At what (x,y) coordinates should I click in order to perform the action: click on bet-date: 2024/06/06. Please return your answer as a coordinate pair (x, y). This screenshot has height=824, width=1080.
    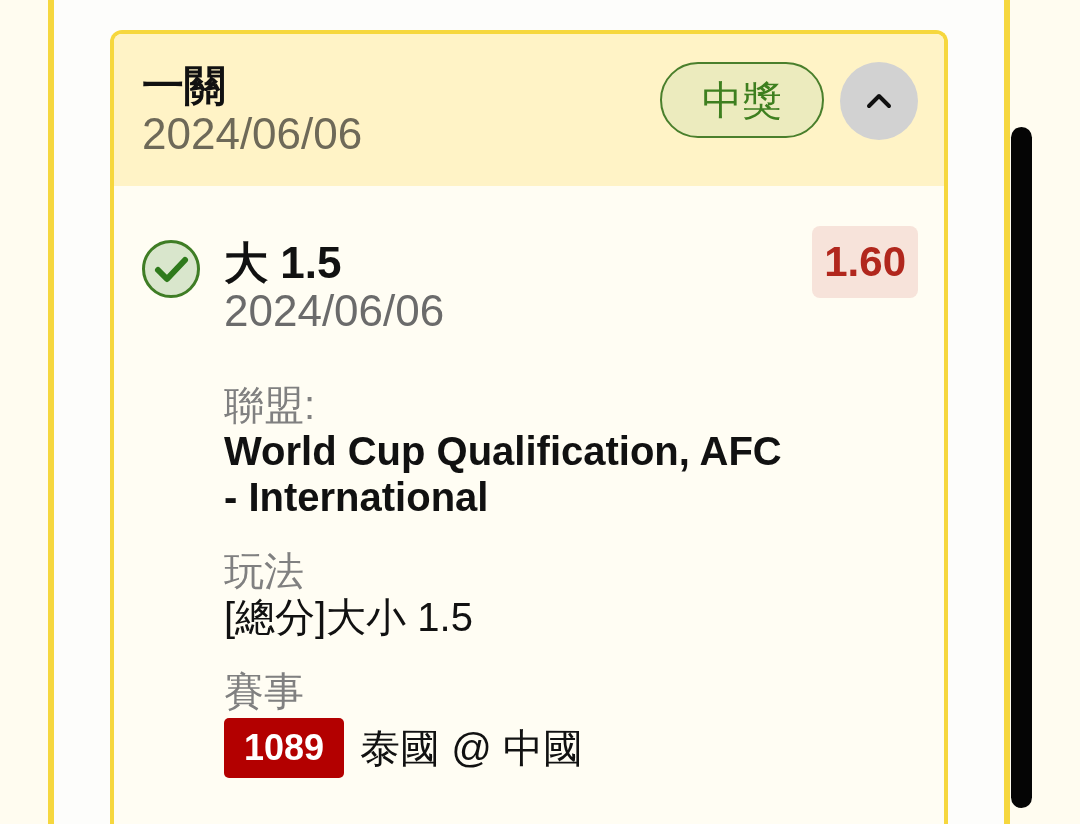
    Looking at the image, I should click on (252, 134).